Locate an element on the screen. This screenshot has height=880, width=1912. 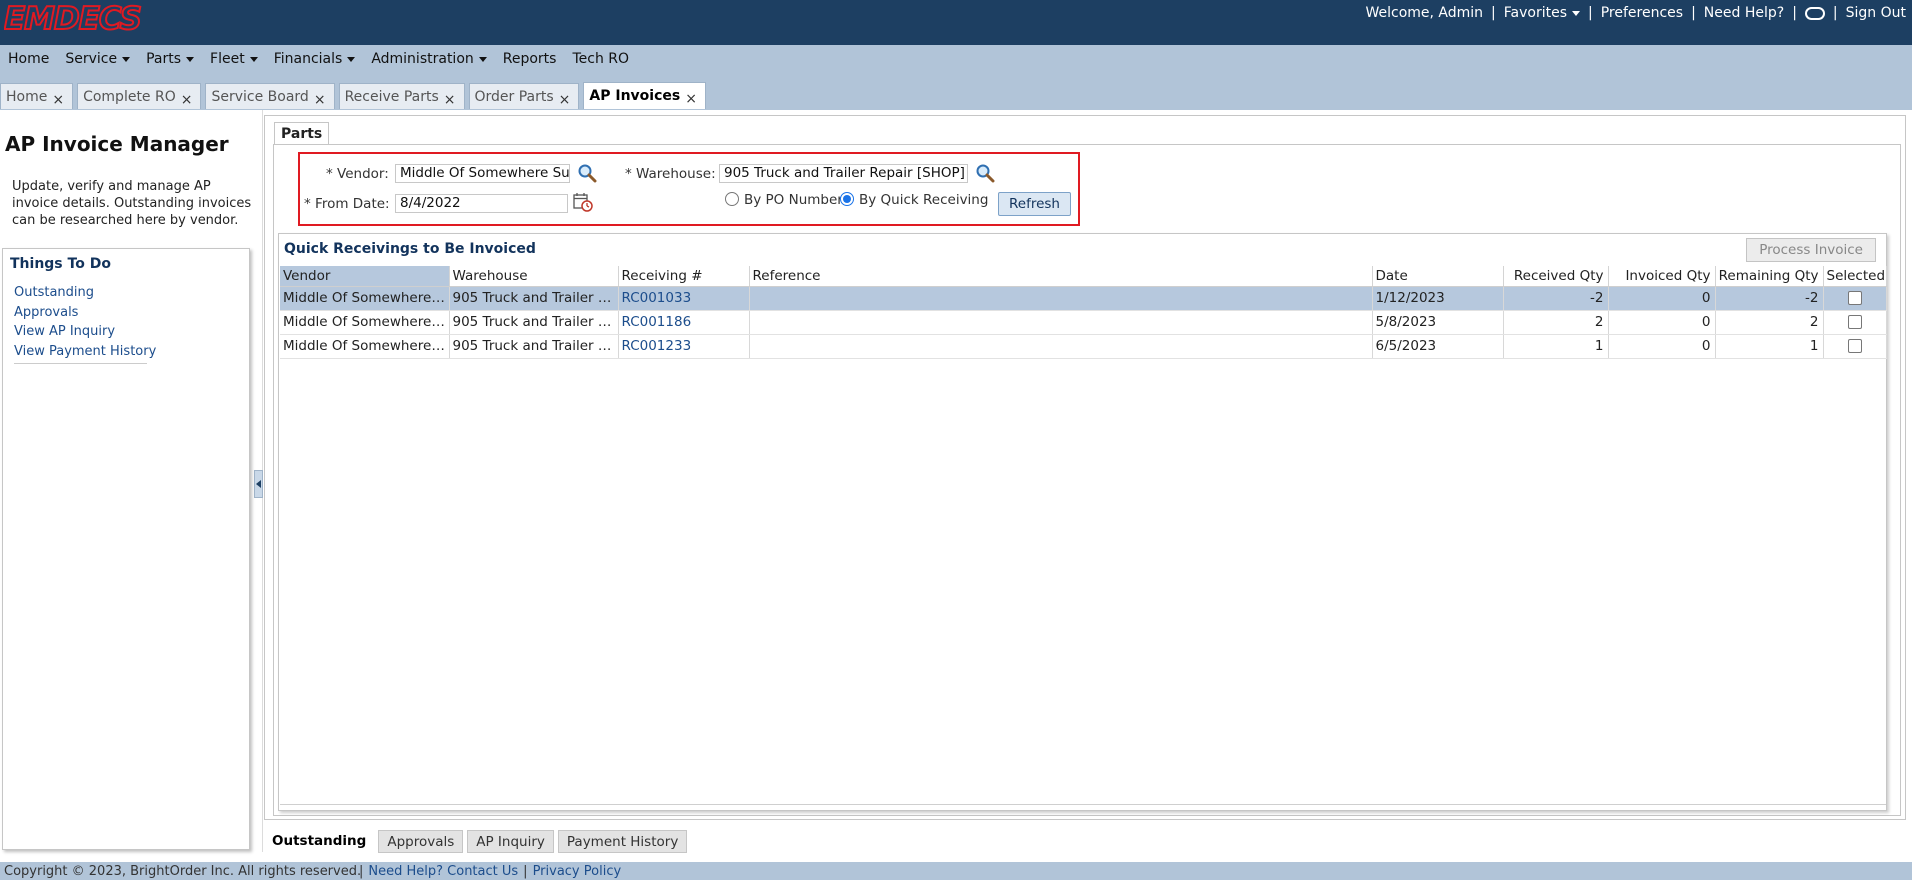
by-po-number-label: By PO Number is located at coordinates (793, 200).